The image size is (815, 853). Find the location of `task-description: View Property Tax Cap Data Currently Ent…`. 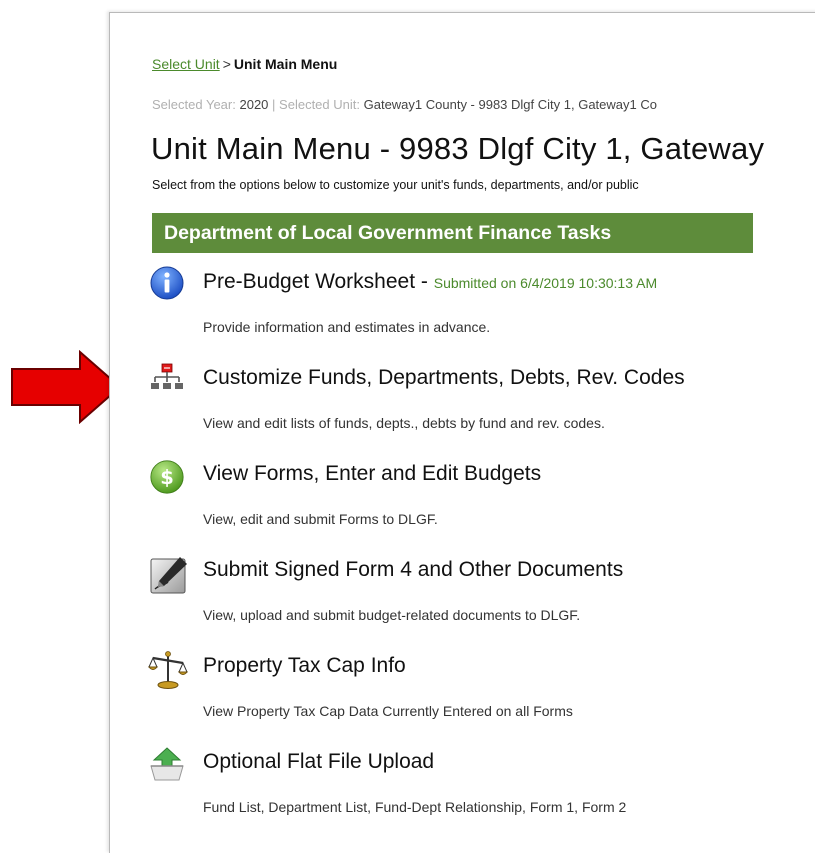

task-description: View Property Tax Cap Data Currently Ent… is located at coordinates (388, 711).